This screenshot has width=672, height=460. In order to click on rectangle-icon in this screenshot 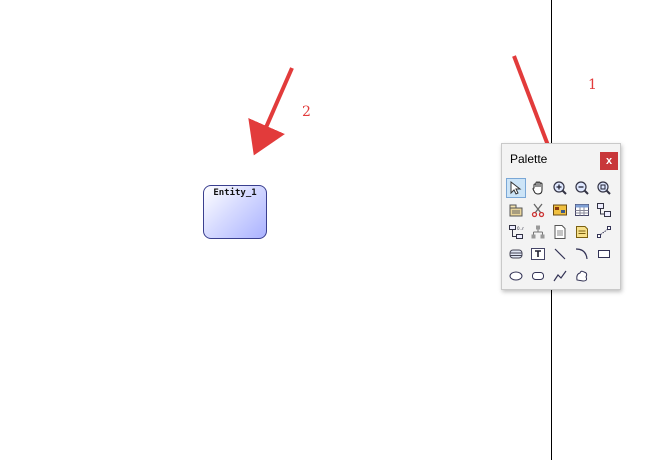, I will do `click(604, 254)`.